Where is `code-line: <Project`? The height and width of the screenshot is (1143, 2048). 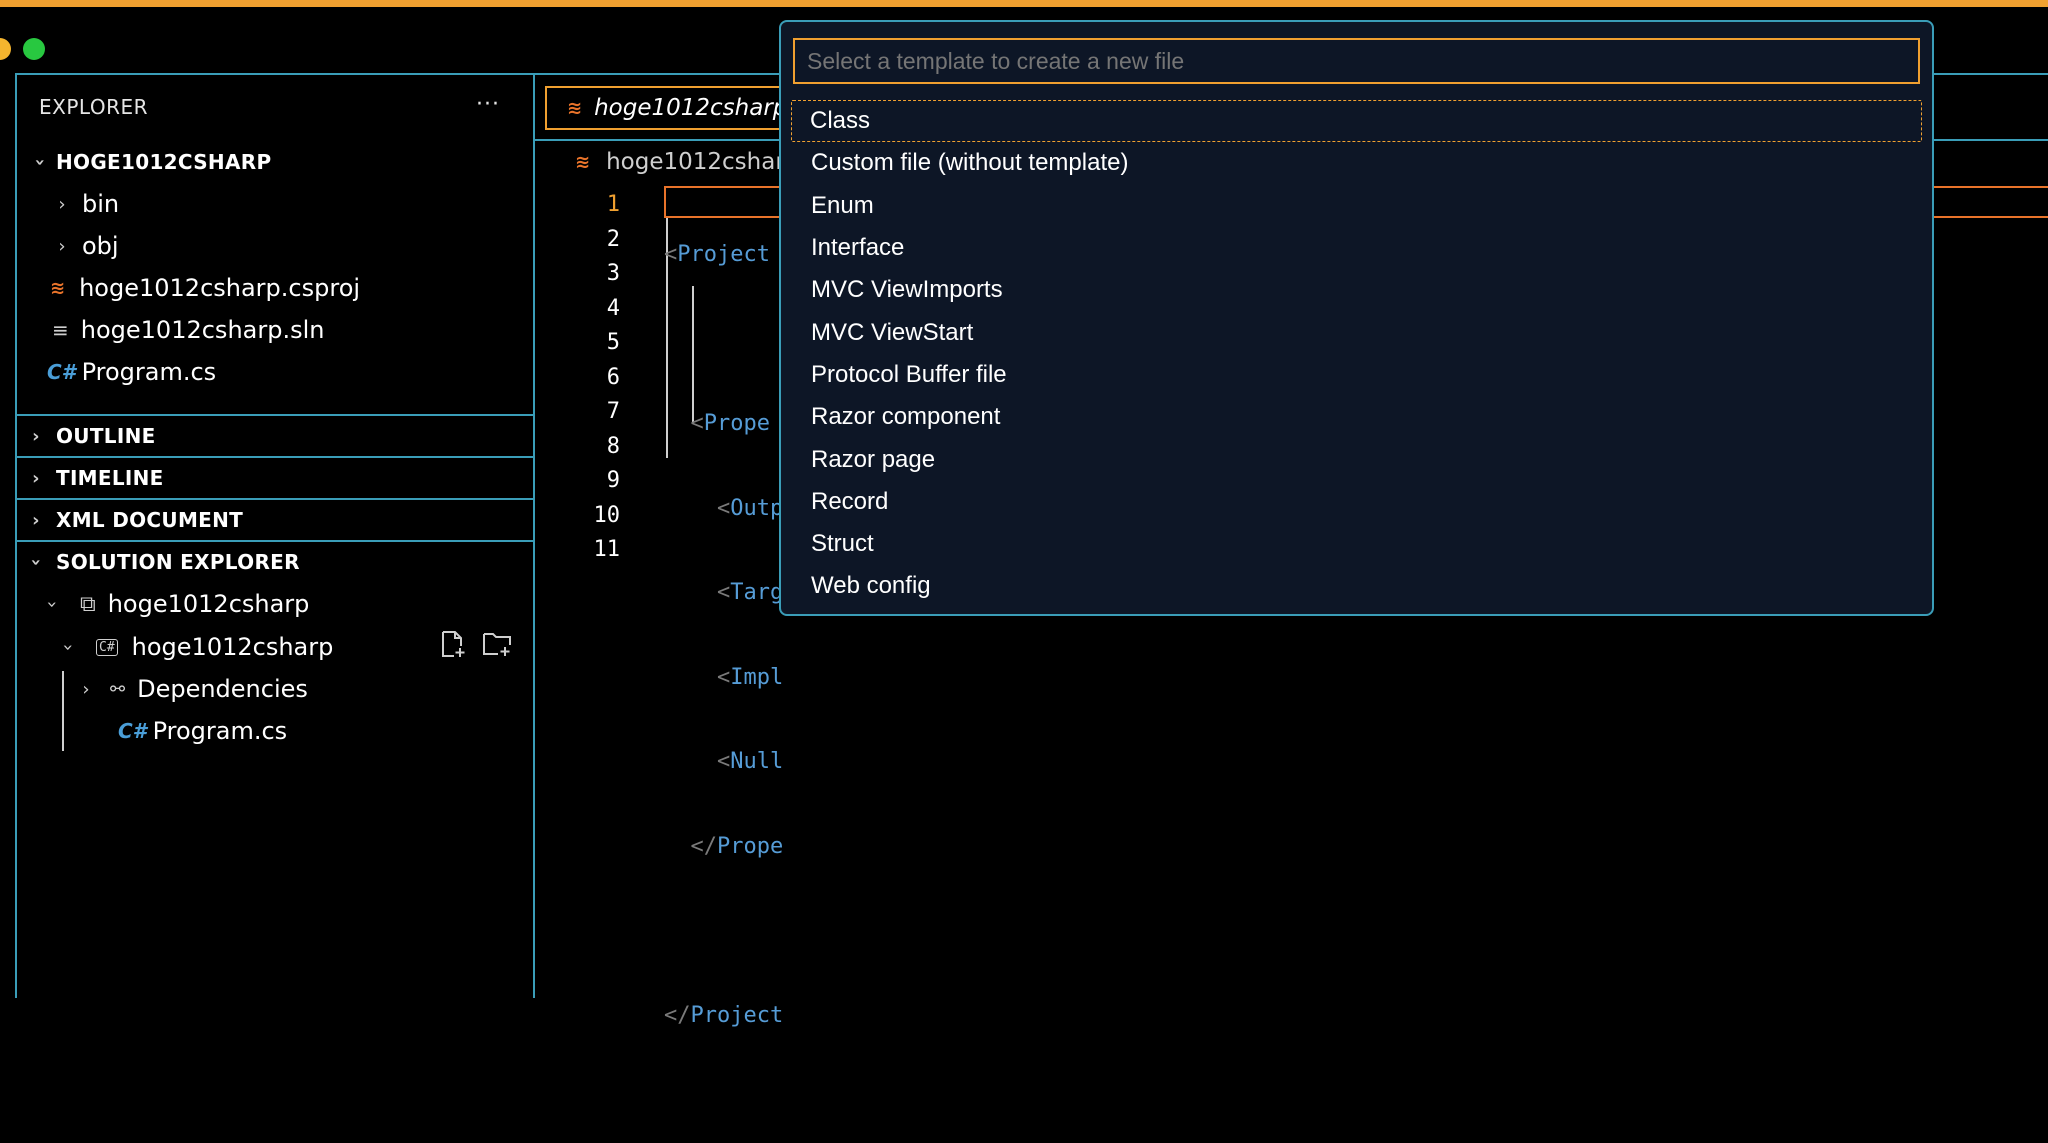
code-line: <Project is located at coordinates (717, 254).